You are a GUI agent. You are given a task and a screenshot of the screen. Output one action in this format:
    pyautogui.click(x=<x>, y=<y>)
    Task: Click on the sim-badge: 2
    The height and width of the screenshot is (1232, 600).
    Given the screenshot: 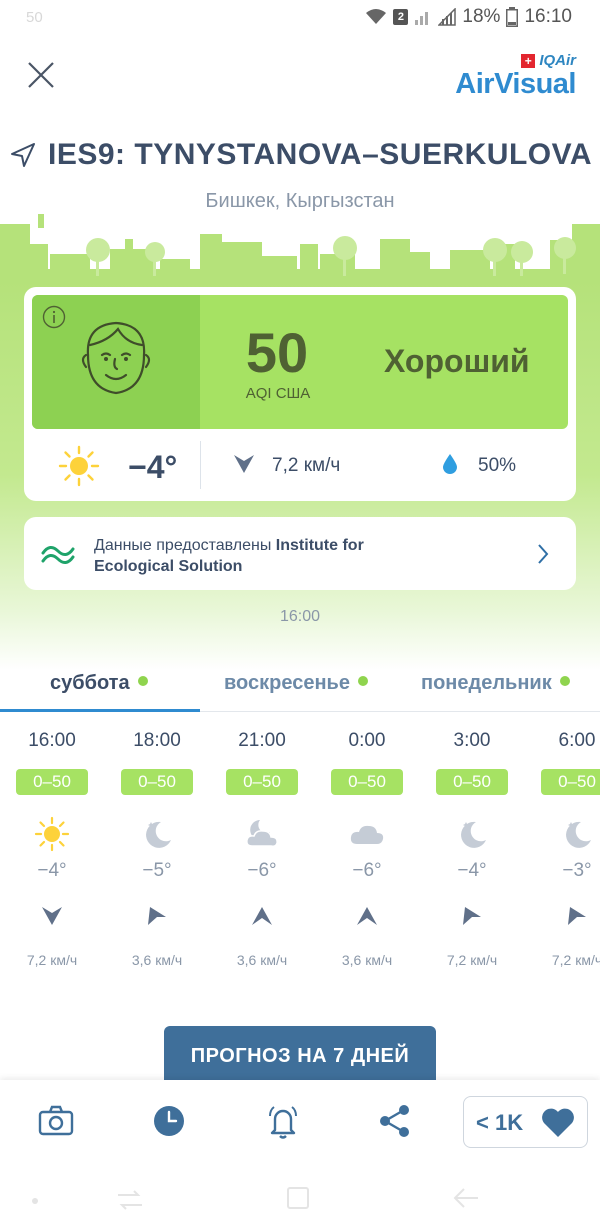 What is the action you would take?
    pyautogui.click(x=401, y=17)
    